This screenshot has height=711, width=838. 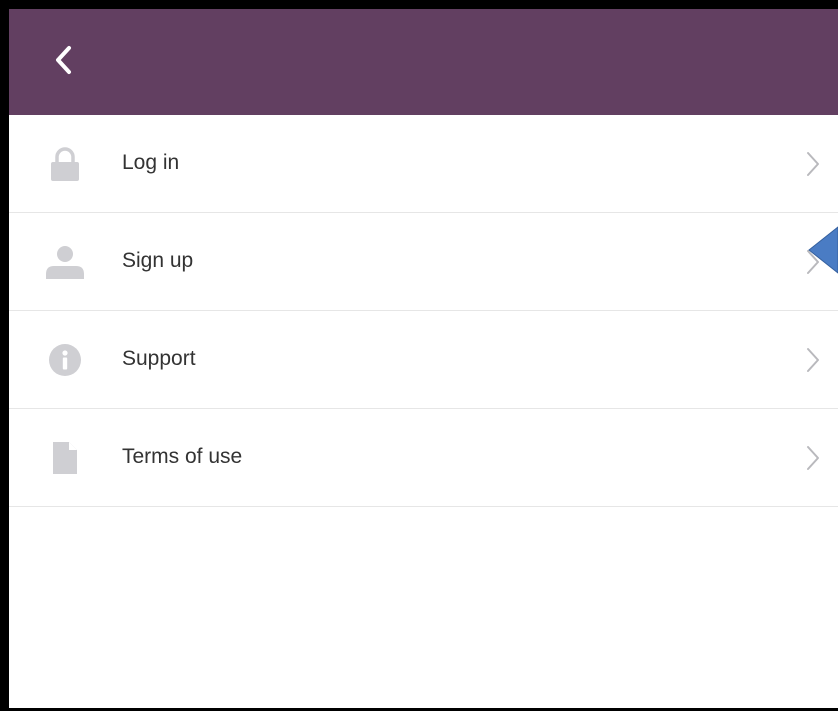 What do you see at coordinates (151, 162) in the screenshot?
I see `menu-item-label: Log in` at bounding box center [151, 162].